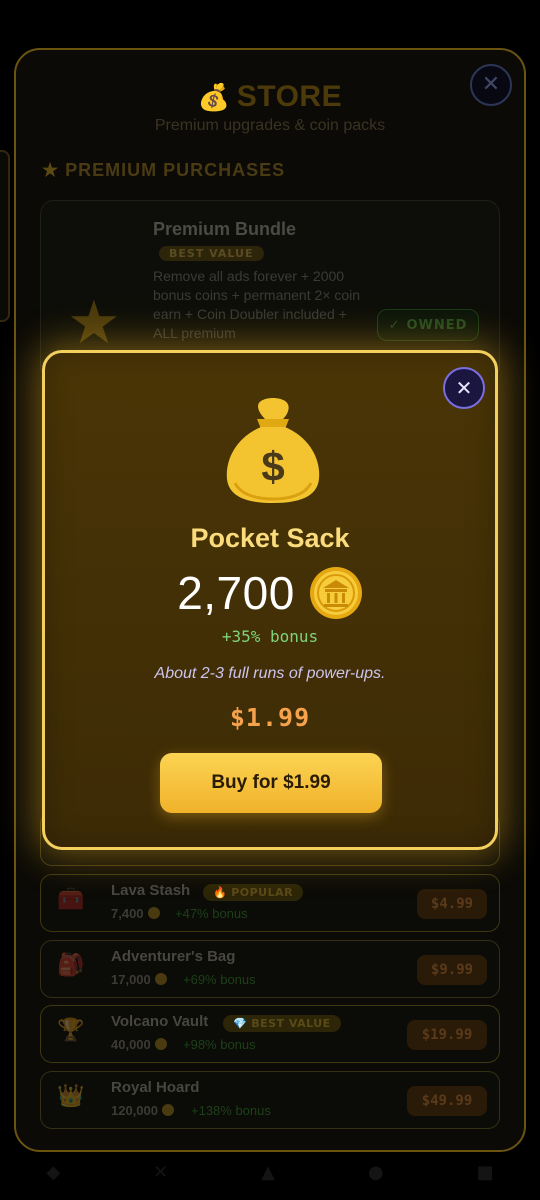 The height and width of the screenshot is (1200, 540). What do you see at coordinates (452, 970) in the screenshot?
I see `pack-price-button: $9.99` at bounding box center [452, 970].